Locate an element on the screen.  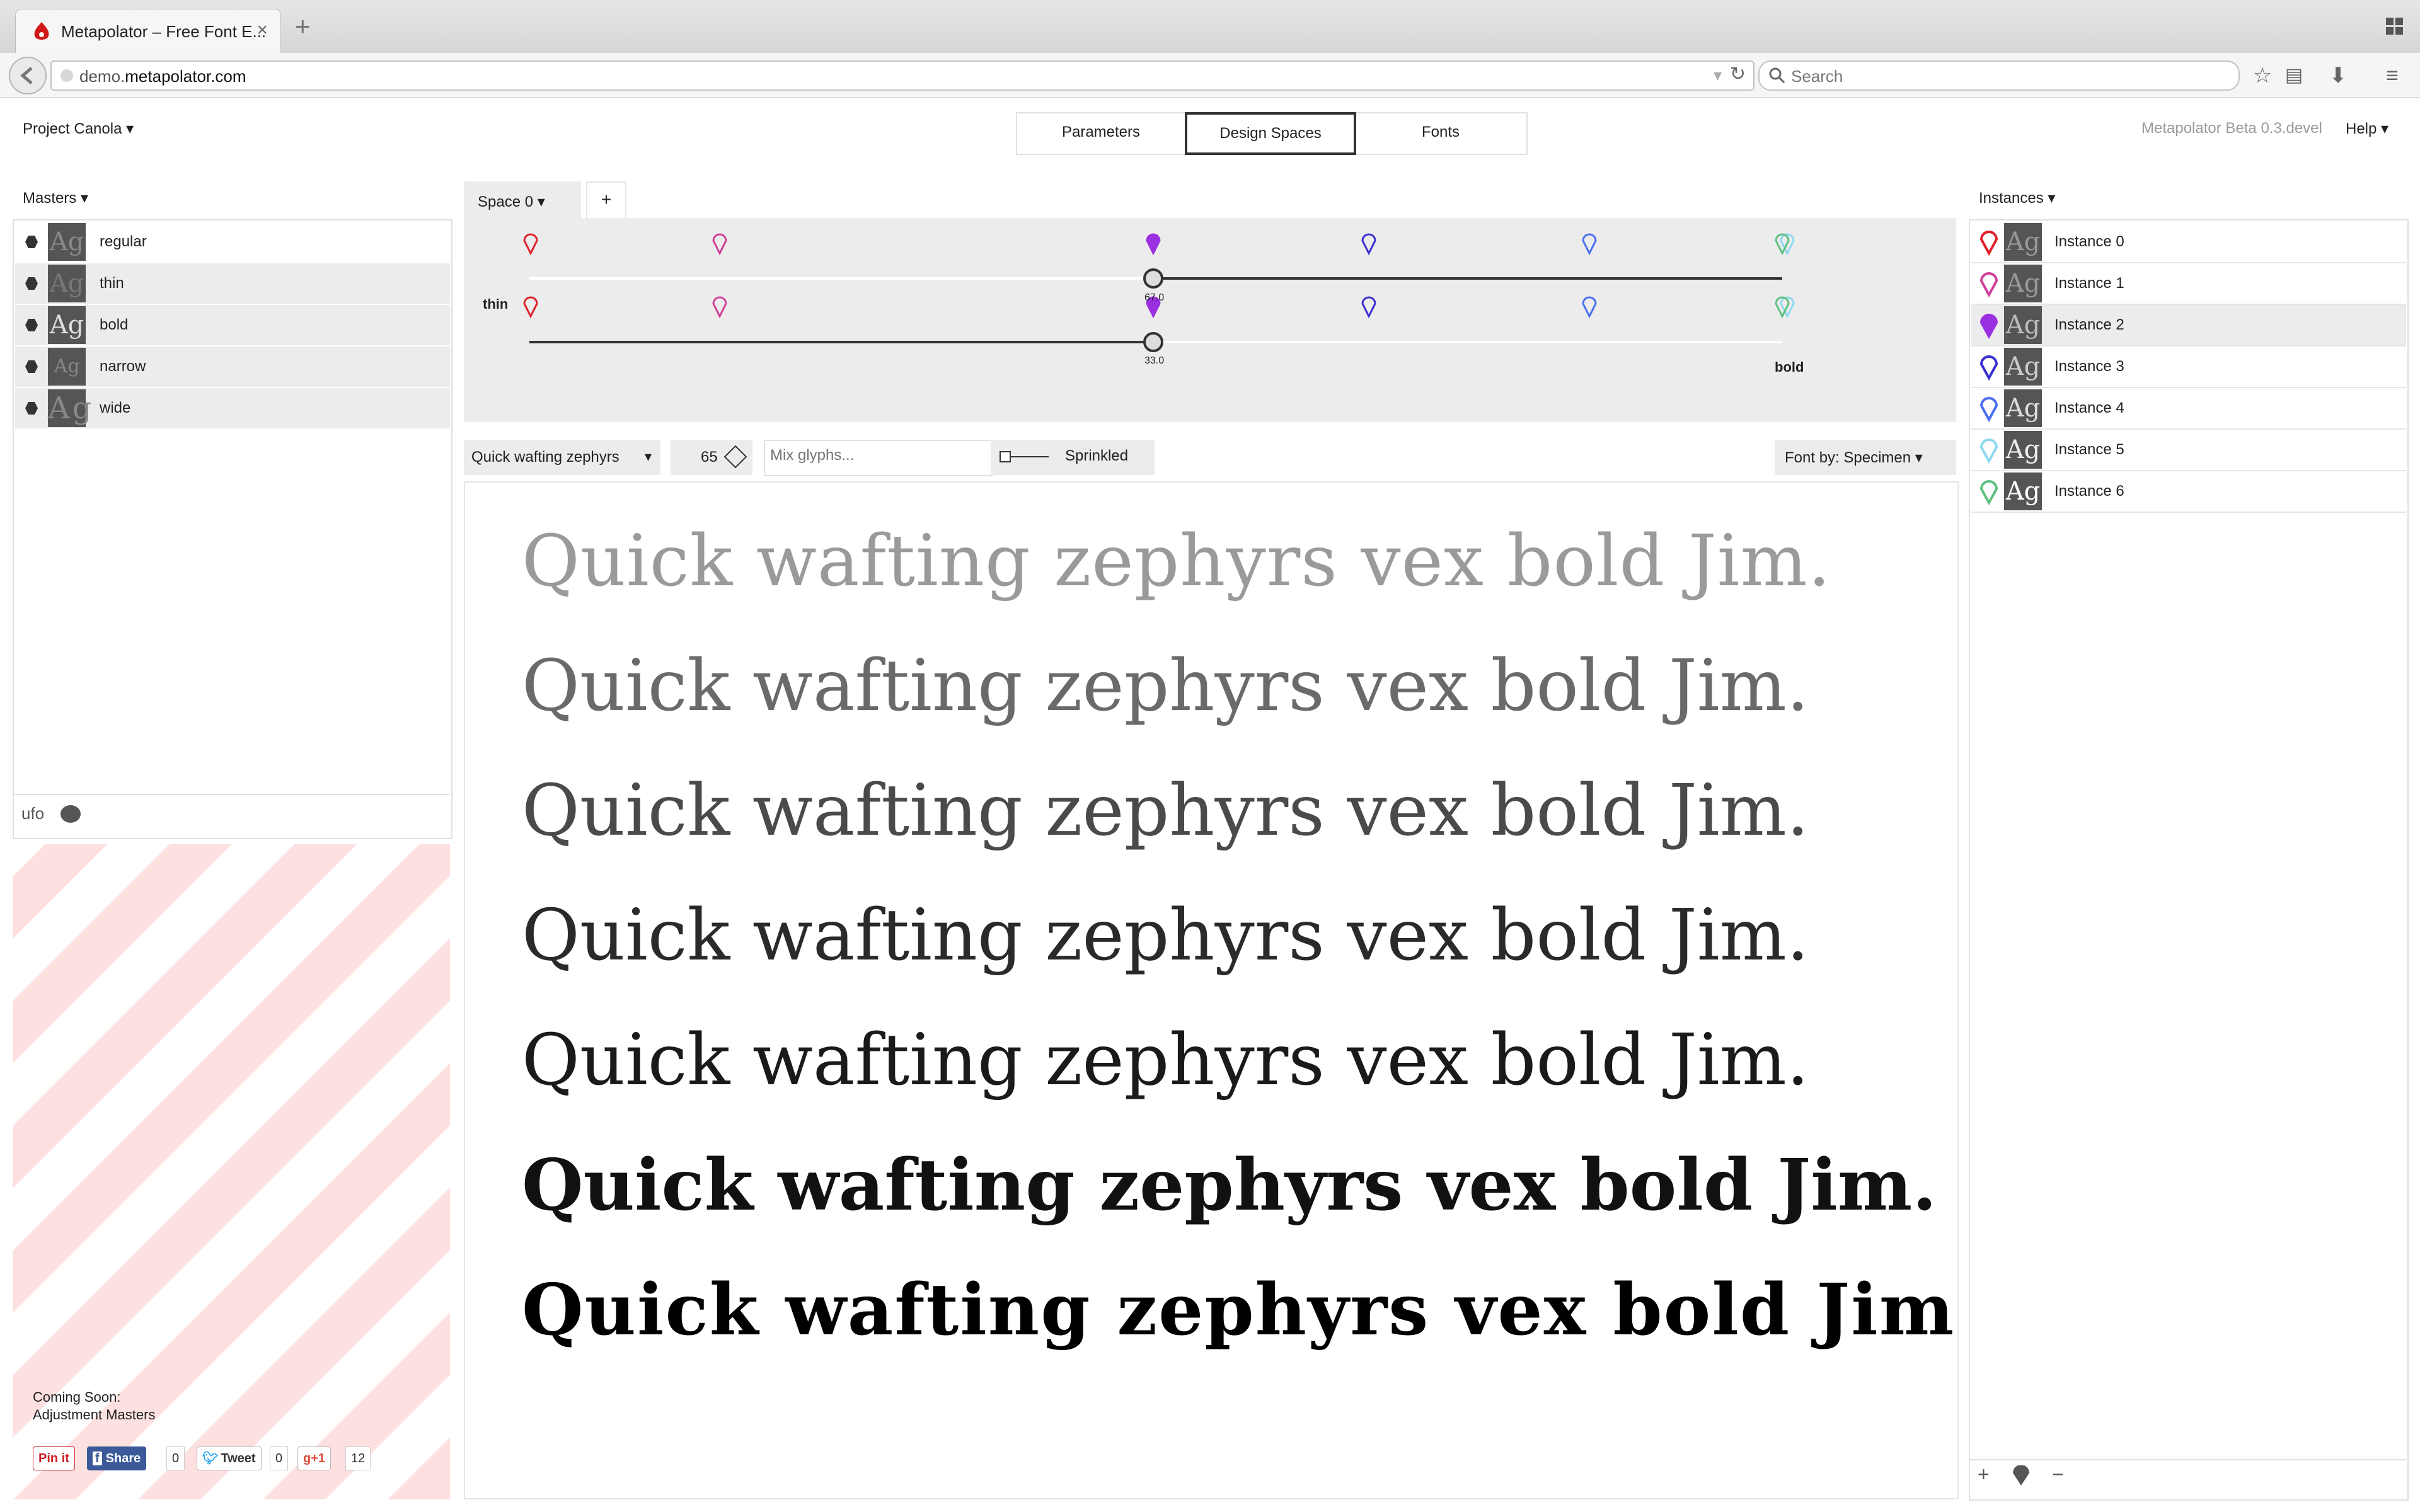
gplus-button: g+1 is located at coordinates (314, 1458).